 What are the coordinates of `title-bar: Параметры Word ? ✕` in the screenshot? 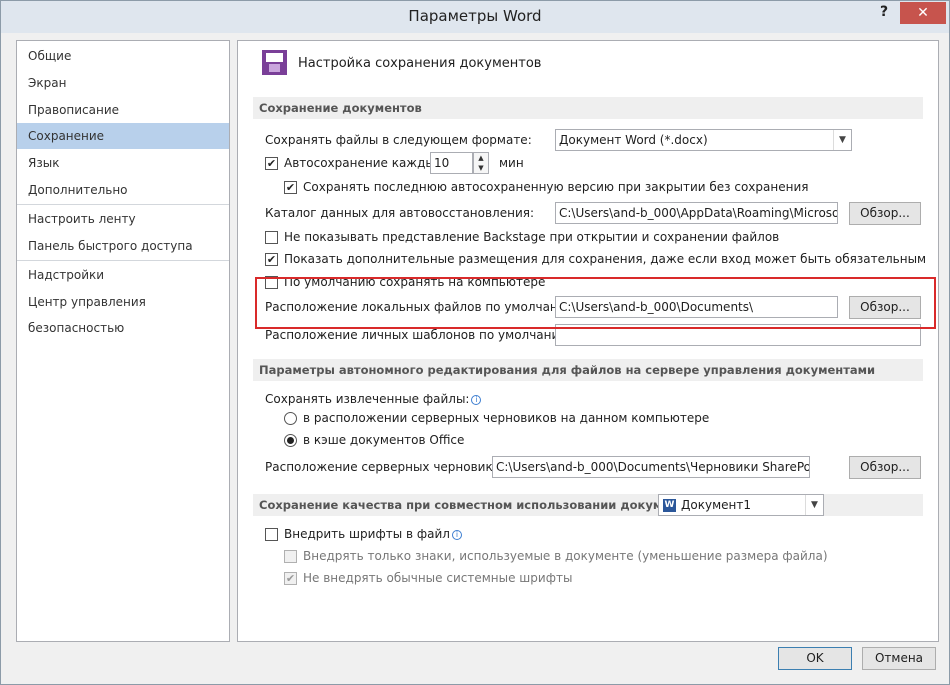 It's located at (475, 17).